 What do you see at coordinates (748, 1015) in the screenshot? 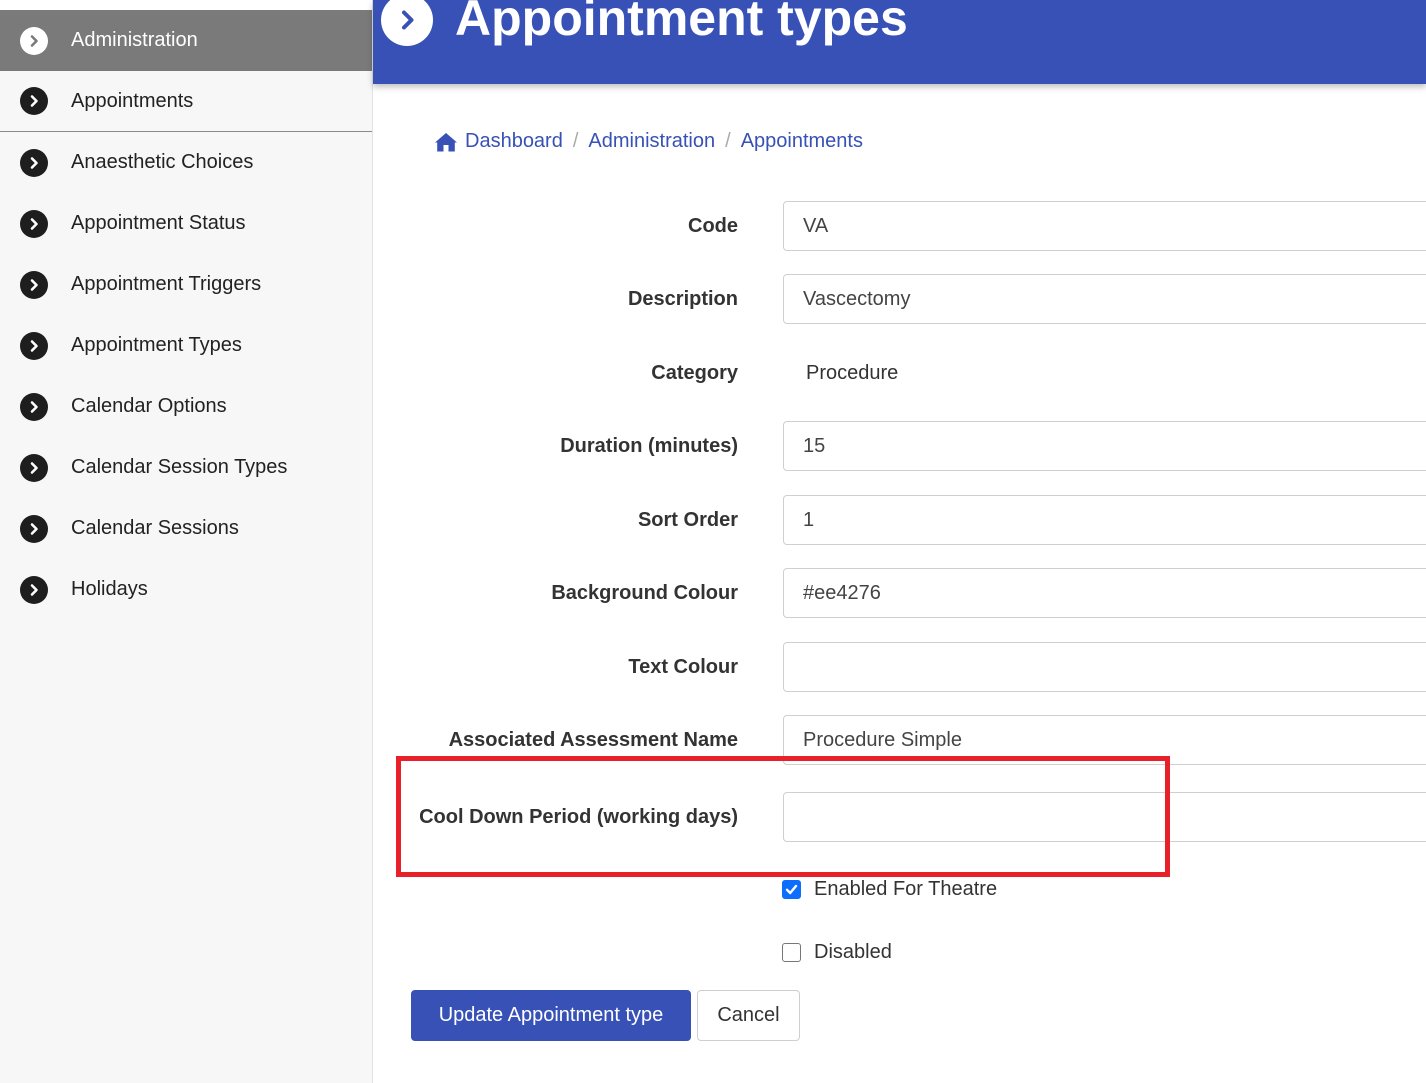
I see `cancel-button: Cancel` at bounding box center [748, 1015].